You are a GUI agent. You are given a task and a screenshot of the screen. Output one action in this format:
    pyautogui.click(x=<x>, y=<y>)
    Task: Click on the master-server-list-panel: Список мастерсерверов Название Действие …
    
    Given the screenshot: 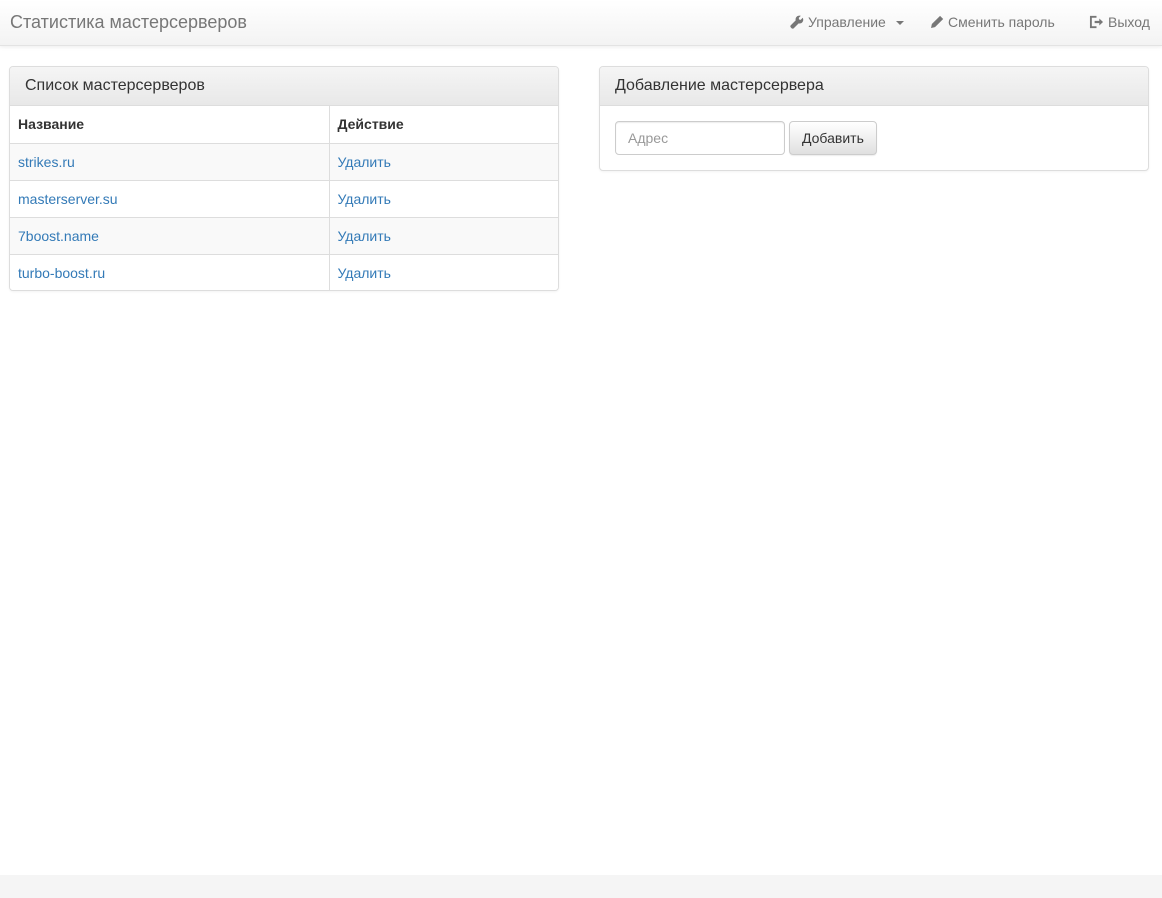 What is the action you would take?
    pyautogui.click(x=284, y=178)
    